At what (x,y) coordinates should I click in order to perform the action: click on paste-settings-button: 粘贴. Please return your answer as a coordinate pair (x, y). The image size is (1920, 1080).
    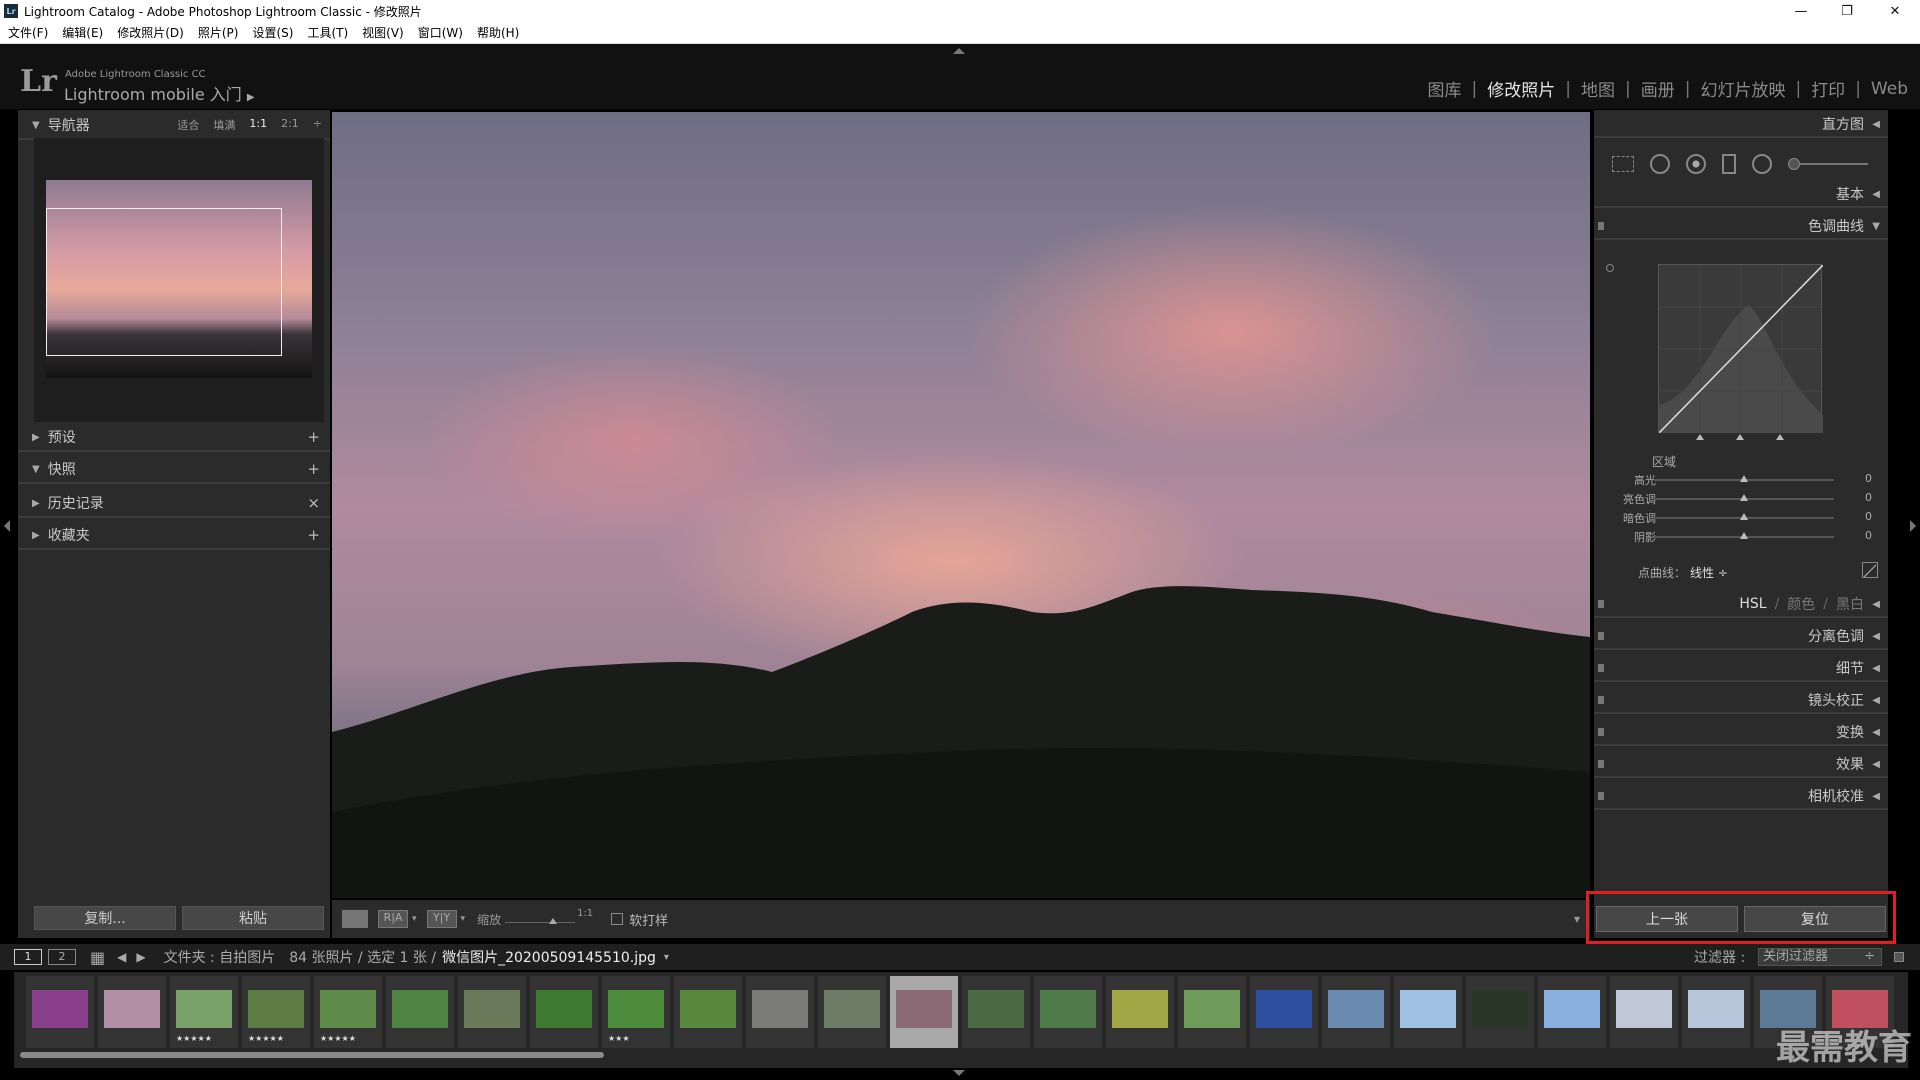
    Looking at the image, I should click on (253, 918).